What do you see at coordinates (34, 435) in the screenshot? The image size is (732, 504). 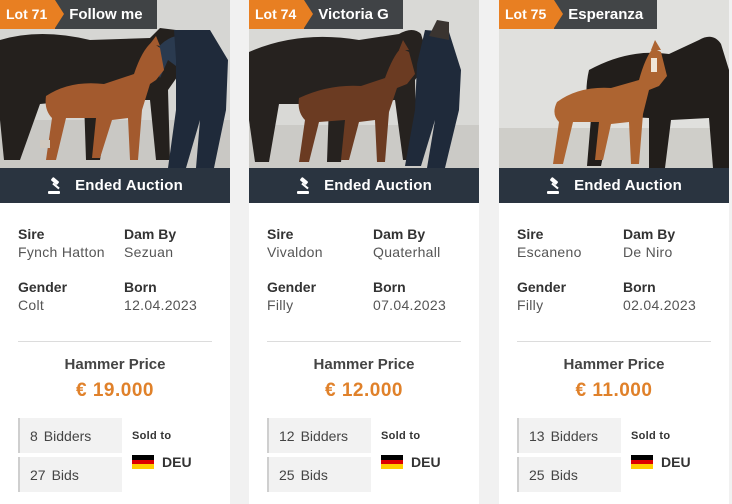 I see `bidders-count: 8` at bounding box center [34, 435].